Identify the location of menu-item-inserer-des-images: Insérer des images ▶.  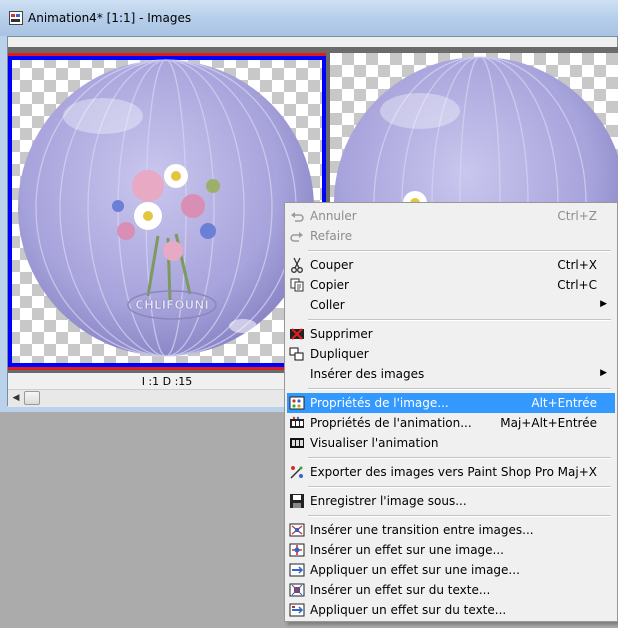
(451, 374).